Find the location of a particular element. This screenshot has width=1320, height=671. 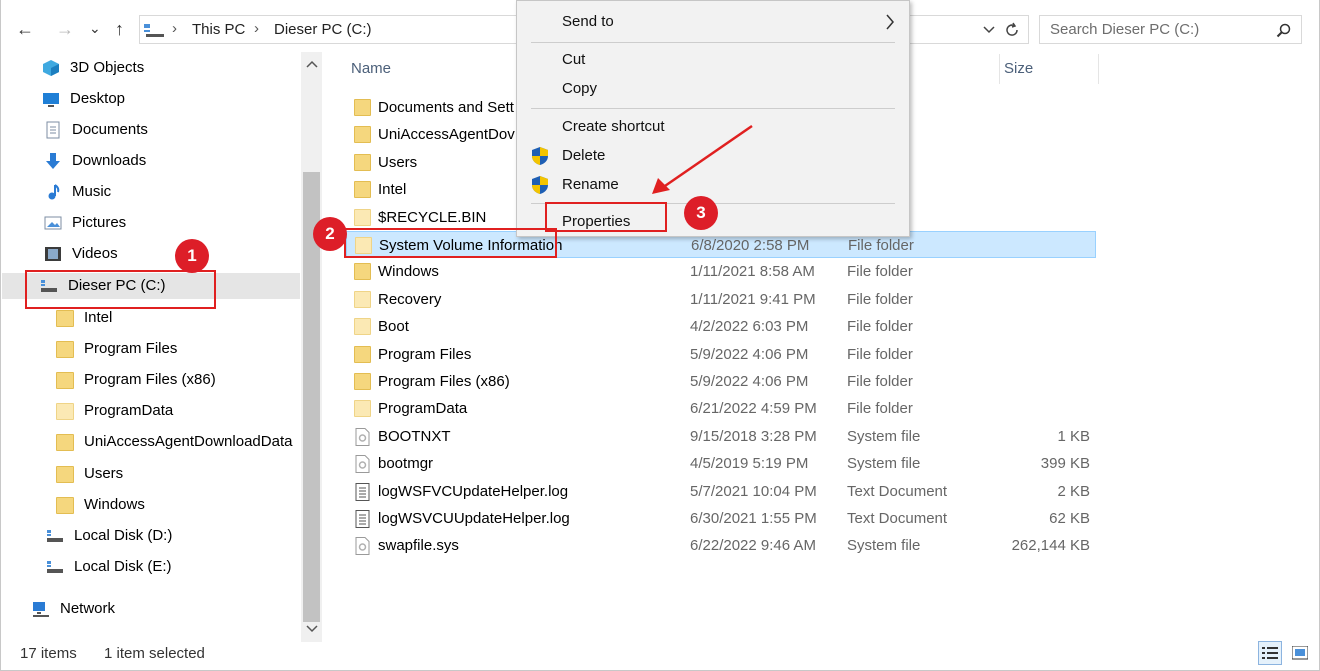

scroll-down-icon is located at coordinates (312, 628).